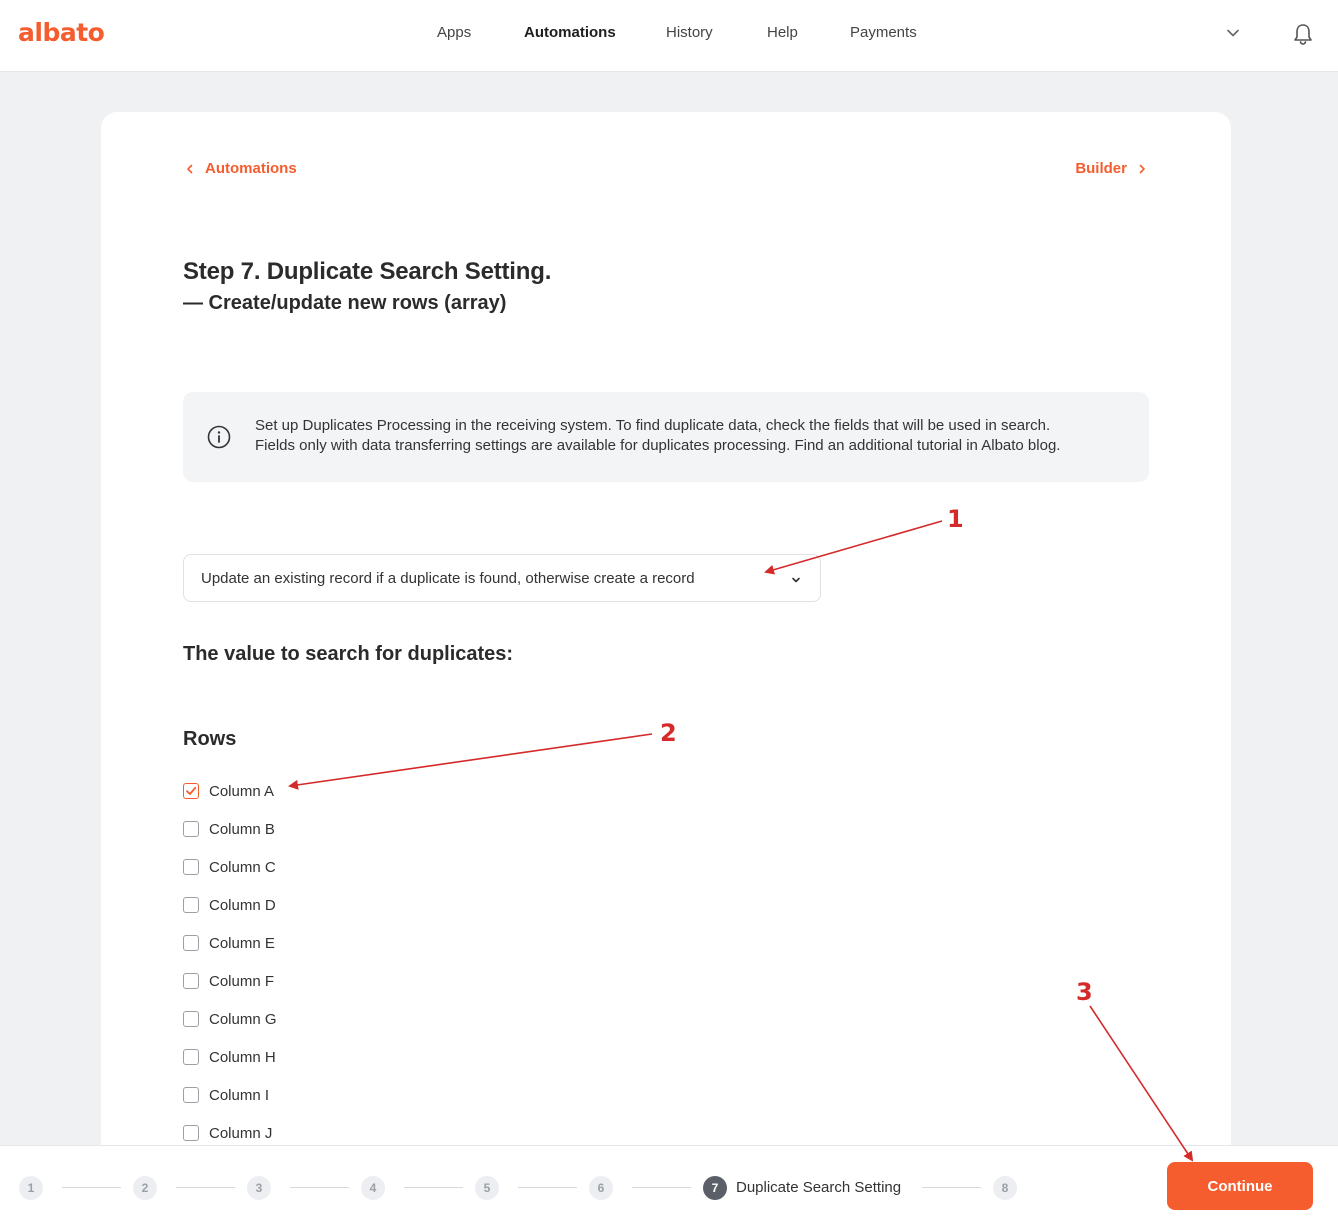 This screenshot has height=1221, width=1338. Describe the element at coordinates (348, 654) in the screenshot. I see `search-values-heading: The value to search for duplicates:` at that location.